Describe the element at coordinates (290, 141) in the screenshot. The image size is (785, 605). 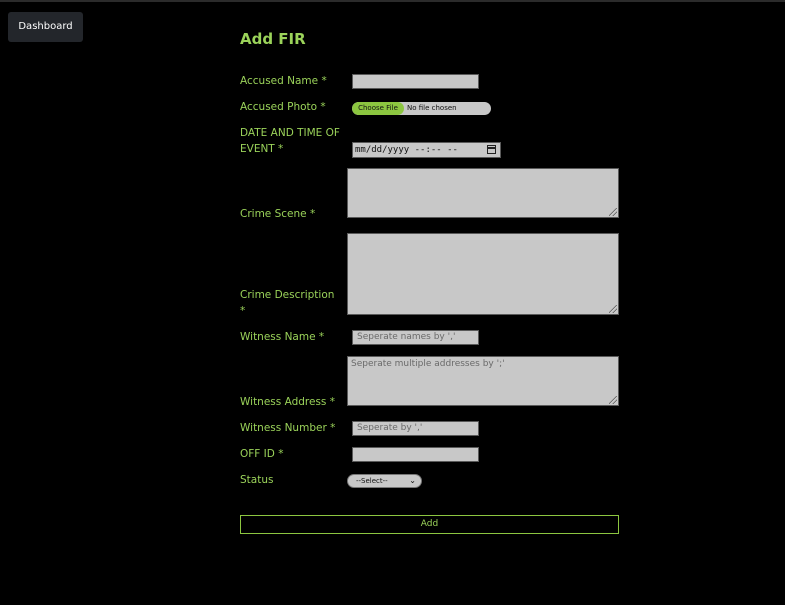
I see `datetime-label: DATE AND TIME OF EVENT *` at that location.